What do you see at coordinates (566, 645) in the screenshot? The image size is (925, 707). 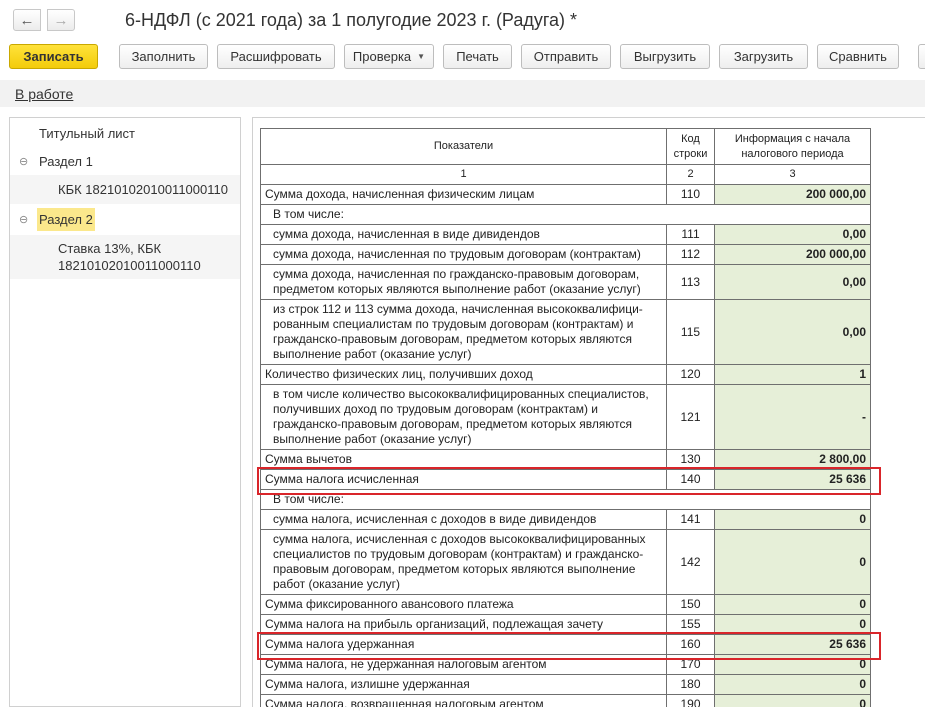 I see `table-row-highlighted: Сумма налога удержанная 160 25 636` at bounding box center [566, 645].